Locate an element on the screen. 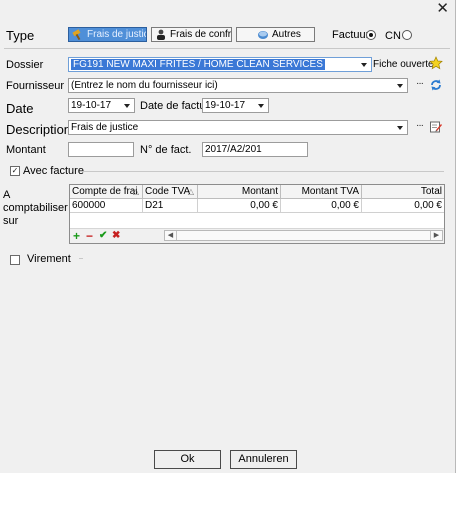  comptabiliser-label: A comptabiliser sur is located at coordinates (35, 208).